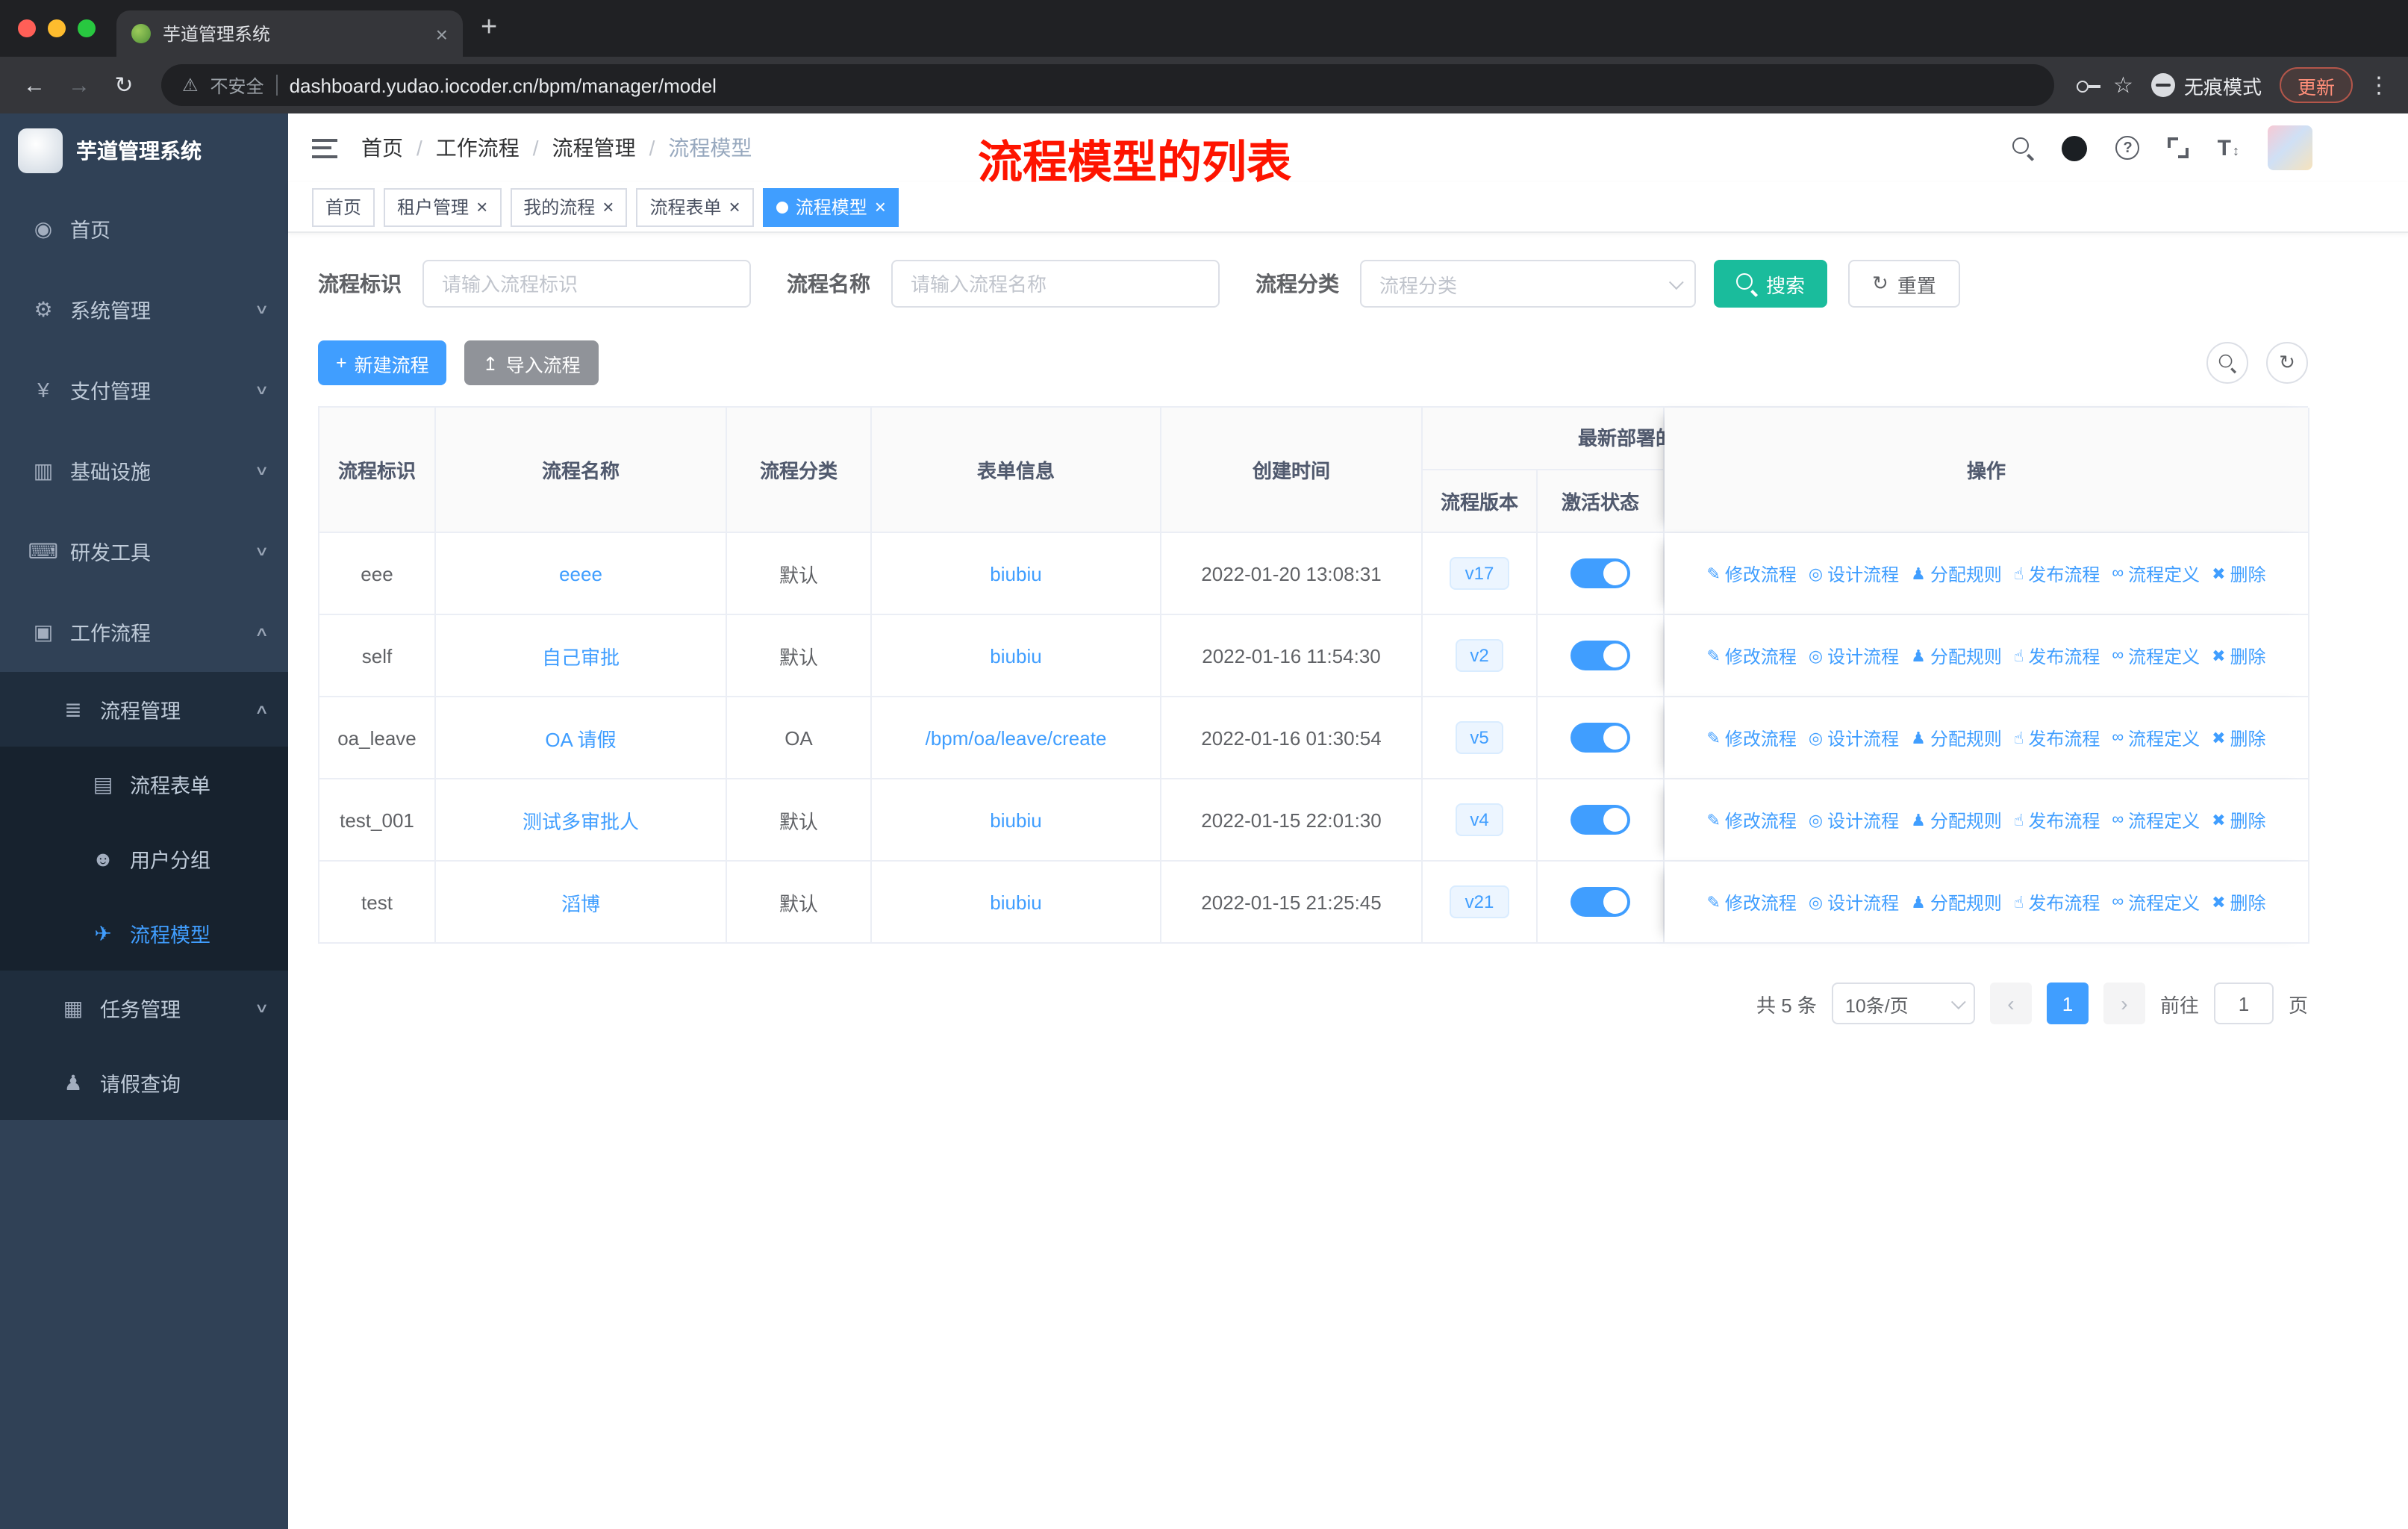 Image resolution: width=2408 pixels, height=1529 pixels. What do you see at coordinates (594, 148) in the screenshot?
I see `breadcrumb-item: 流程管理` at bounding box center [594, 148].